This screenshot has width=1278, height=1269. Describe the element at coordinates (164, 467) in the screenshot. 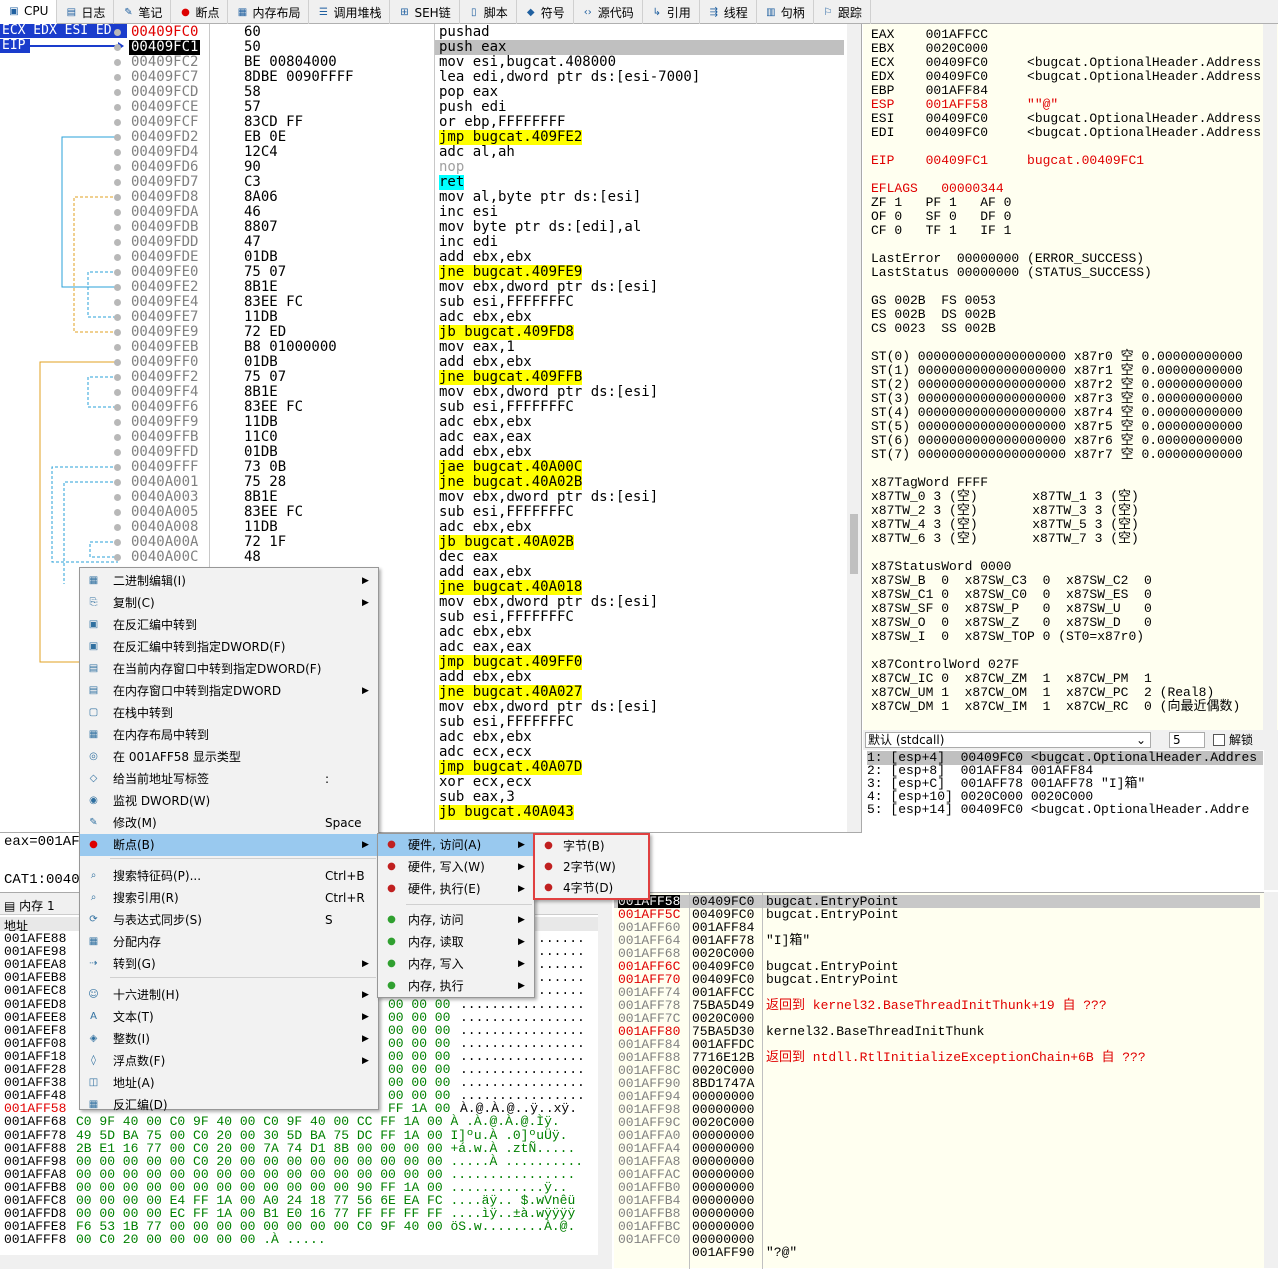

I see `disasm-address: 00409FFF` at that location.